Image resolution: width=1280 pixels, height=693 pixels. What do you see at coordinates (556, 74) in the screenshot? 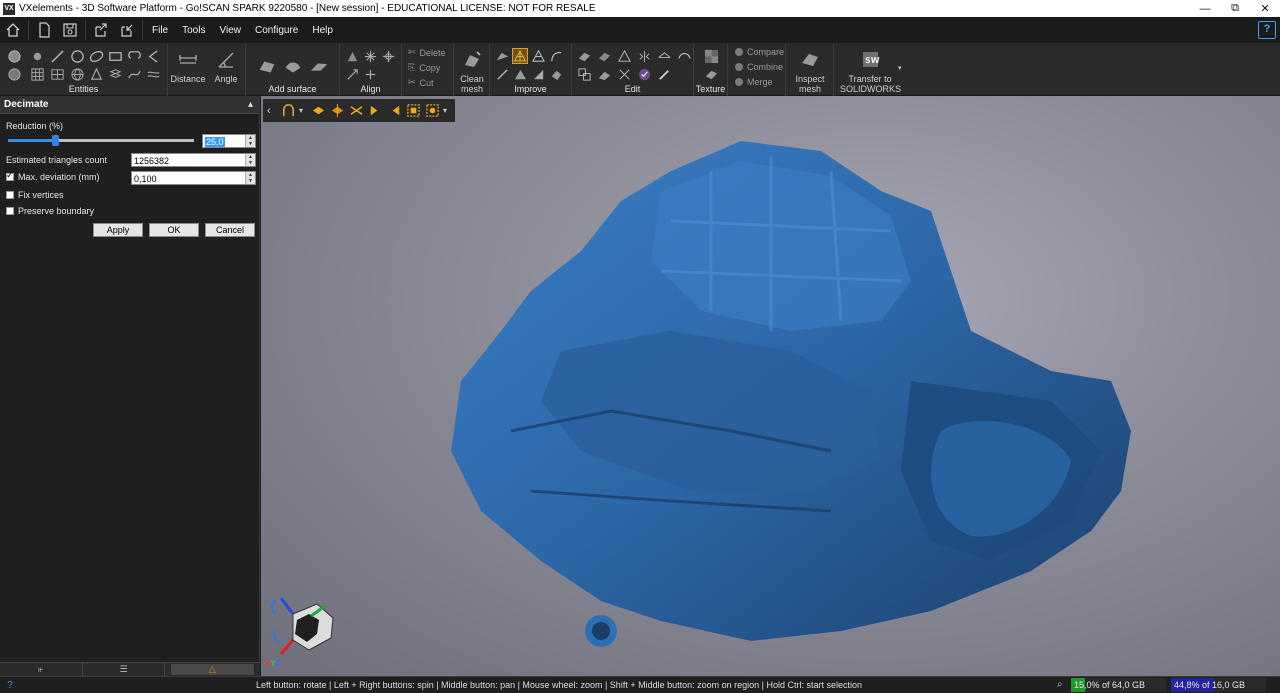
I see `remesh-icon` at bounding box center [556, 74].